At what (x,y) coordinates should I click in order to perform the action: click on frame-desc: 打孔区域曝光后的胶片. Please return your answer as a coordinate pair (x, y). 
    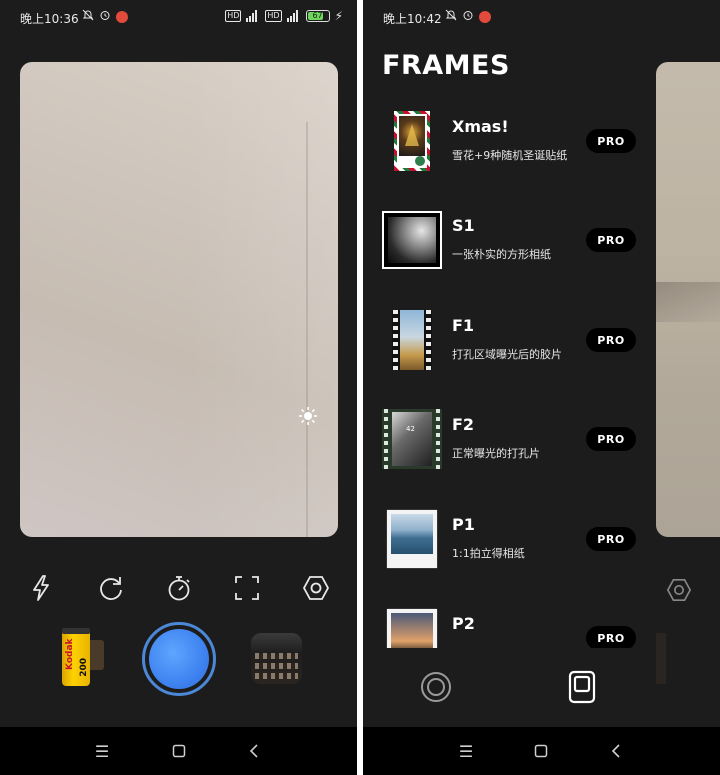
    Looking at the image, I should click on (507, 354).